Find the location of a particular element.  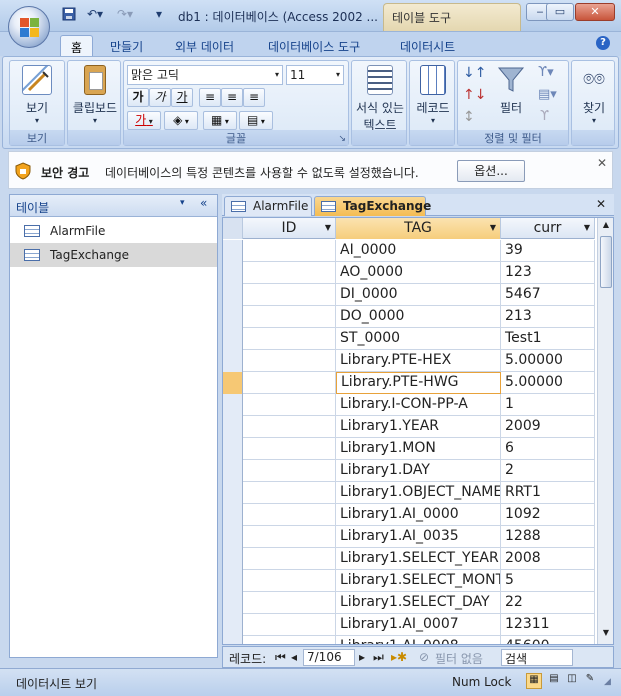

table-row: DO_0000 213 is located at coordinates (409, 317).